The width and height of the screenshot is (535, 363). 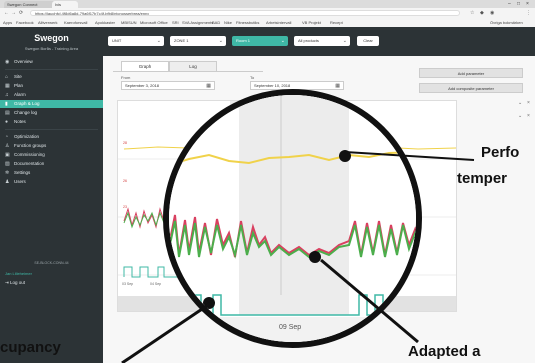 What do you see at coordinates (75, 22) in the screenshot?
I see `bookmark: Kaeroforsvall` at bounding box center [75, 22].